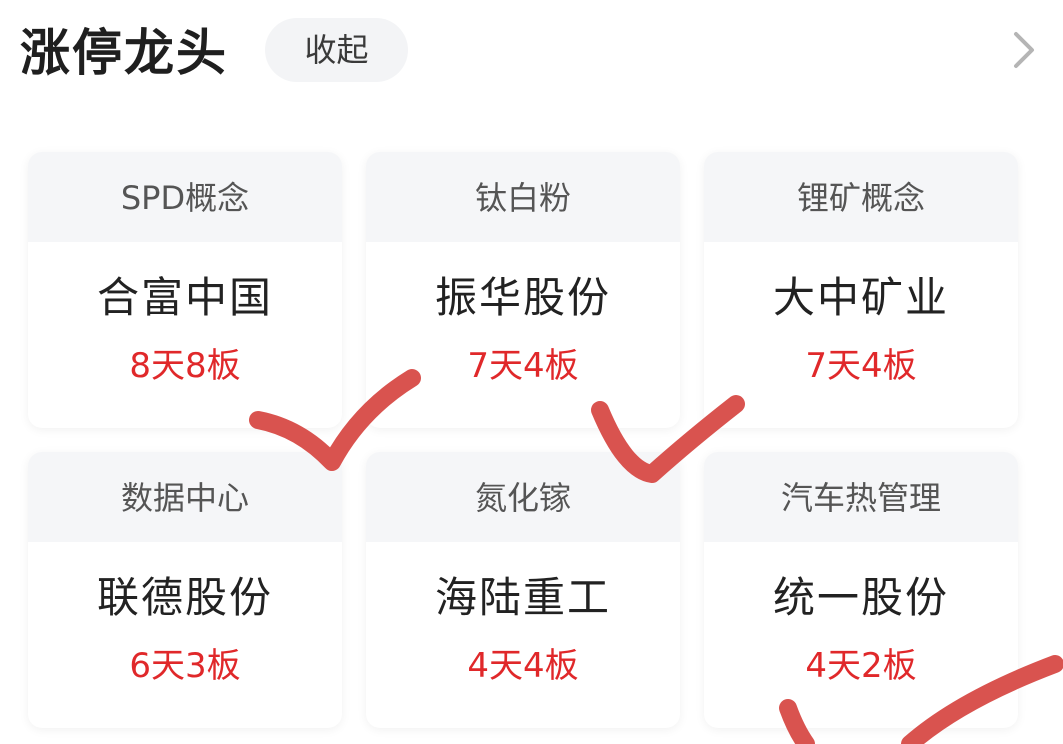 Image resolution: width=1063 pixels, height=744 pixels. What do you see at coordinates (185, 366) in the screenshot?
I see `card-board-stat: 8天8板` at bounding box center [185, 366].